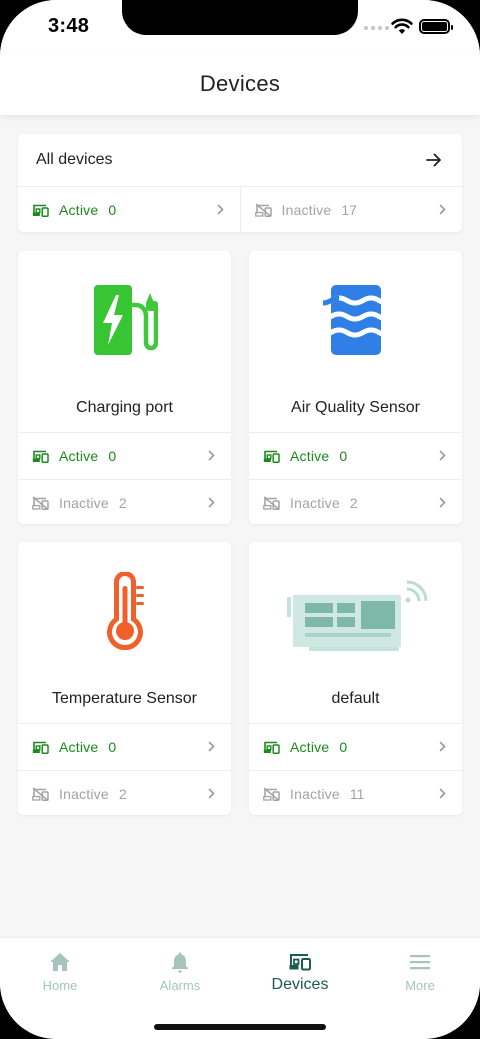 The image size is (480, 1039). I want to click on device-type-card-charging-port: Charging port Active 0 Inactive 2, so click(124, 387).